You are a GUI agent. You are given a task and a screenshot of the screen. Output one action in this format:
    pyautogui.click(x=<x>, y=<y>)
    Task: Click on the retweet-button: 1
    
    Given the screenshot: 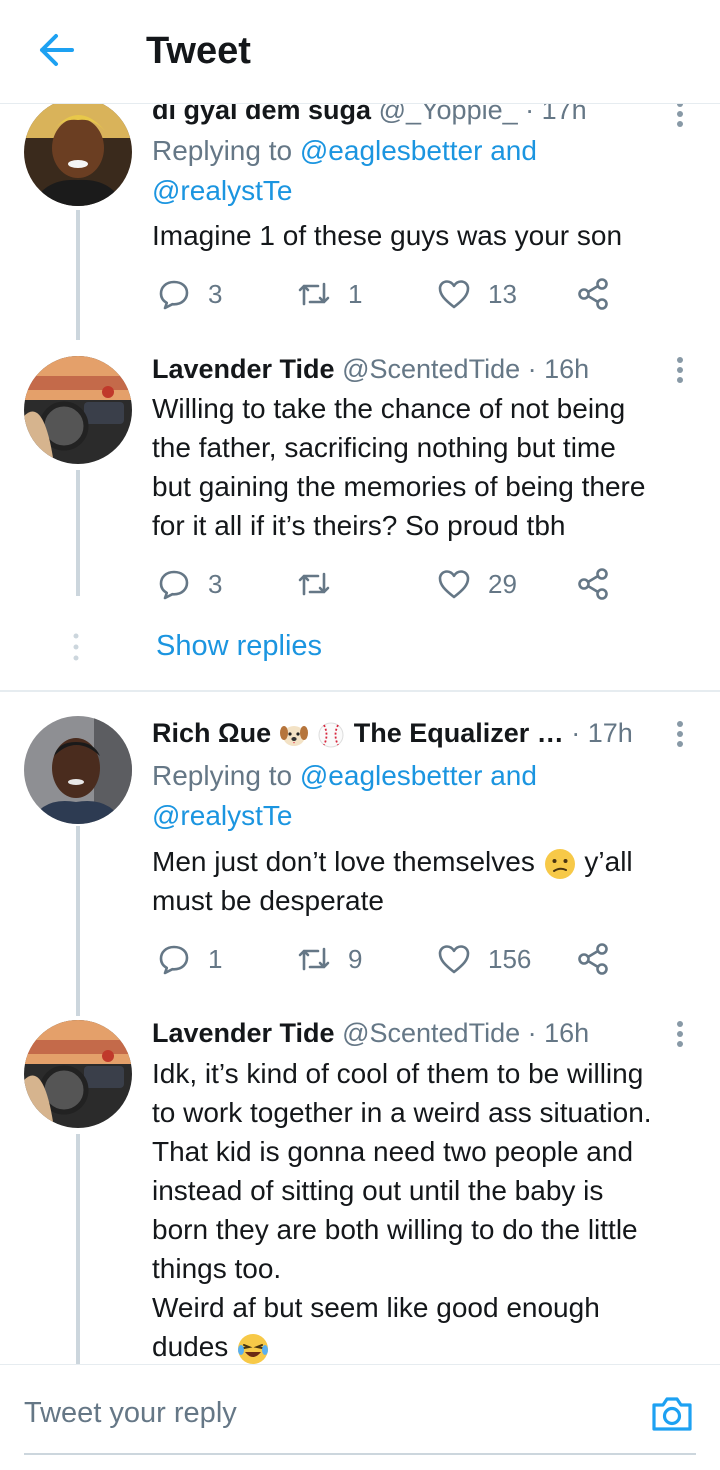 What is the action you would take?
    pyautogui.click(x=329, y=294)
    